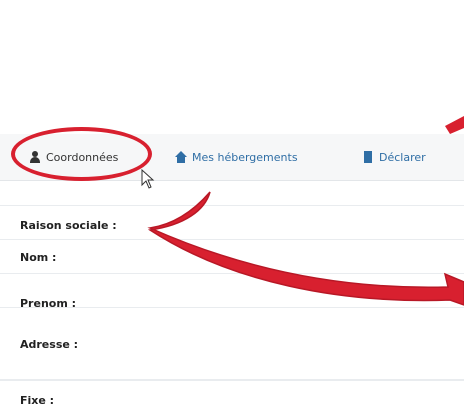  I want to click on form-row-prenom: Prenom :, so click(232, 291).